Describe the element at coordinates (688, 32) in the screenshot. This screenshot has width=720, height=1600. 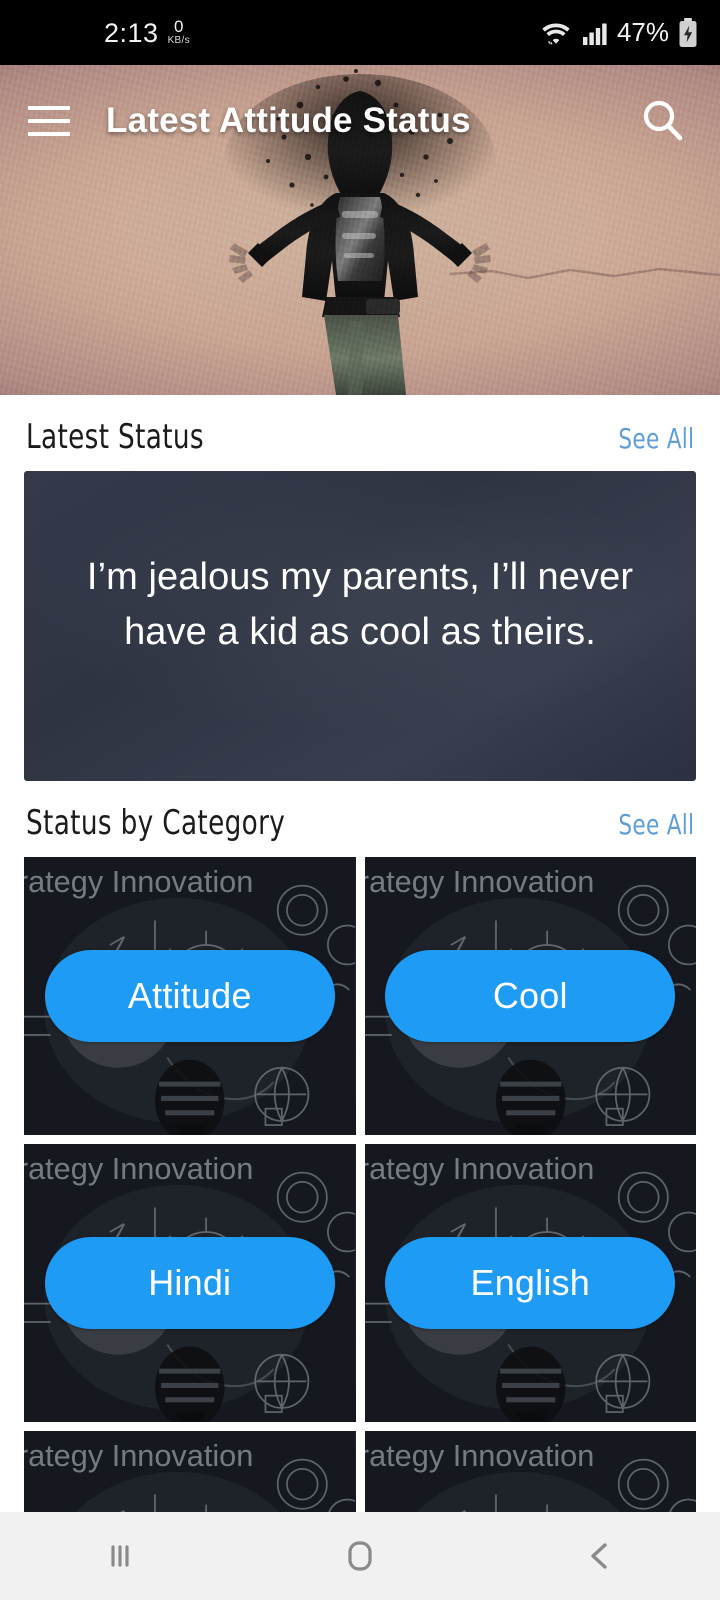
I see `battery-charging-icon` at that location.